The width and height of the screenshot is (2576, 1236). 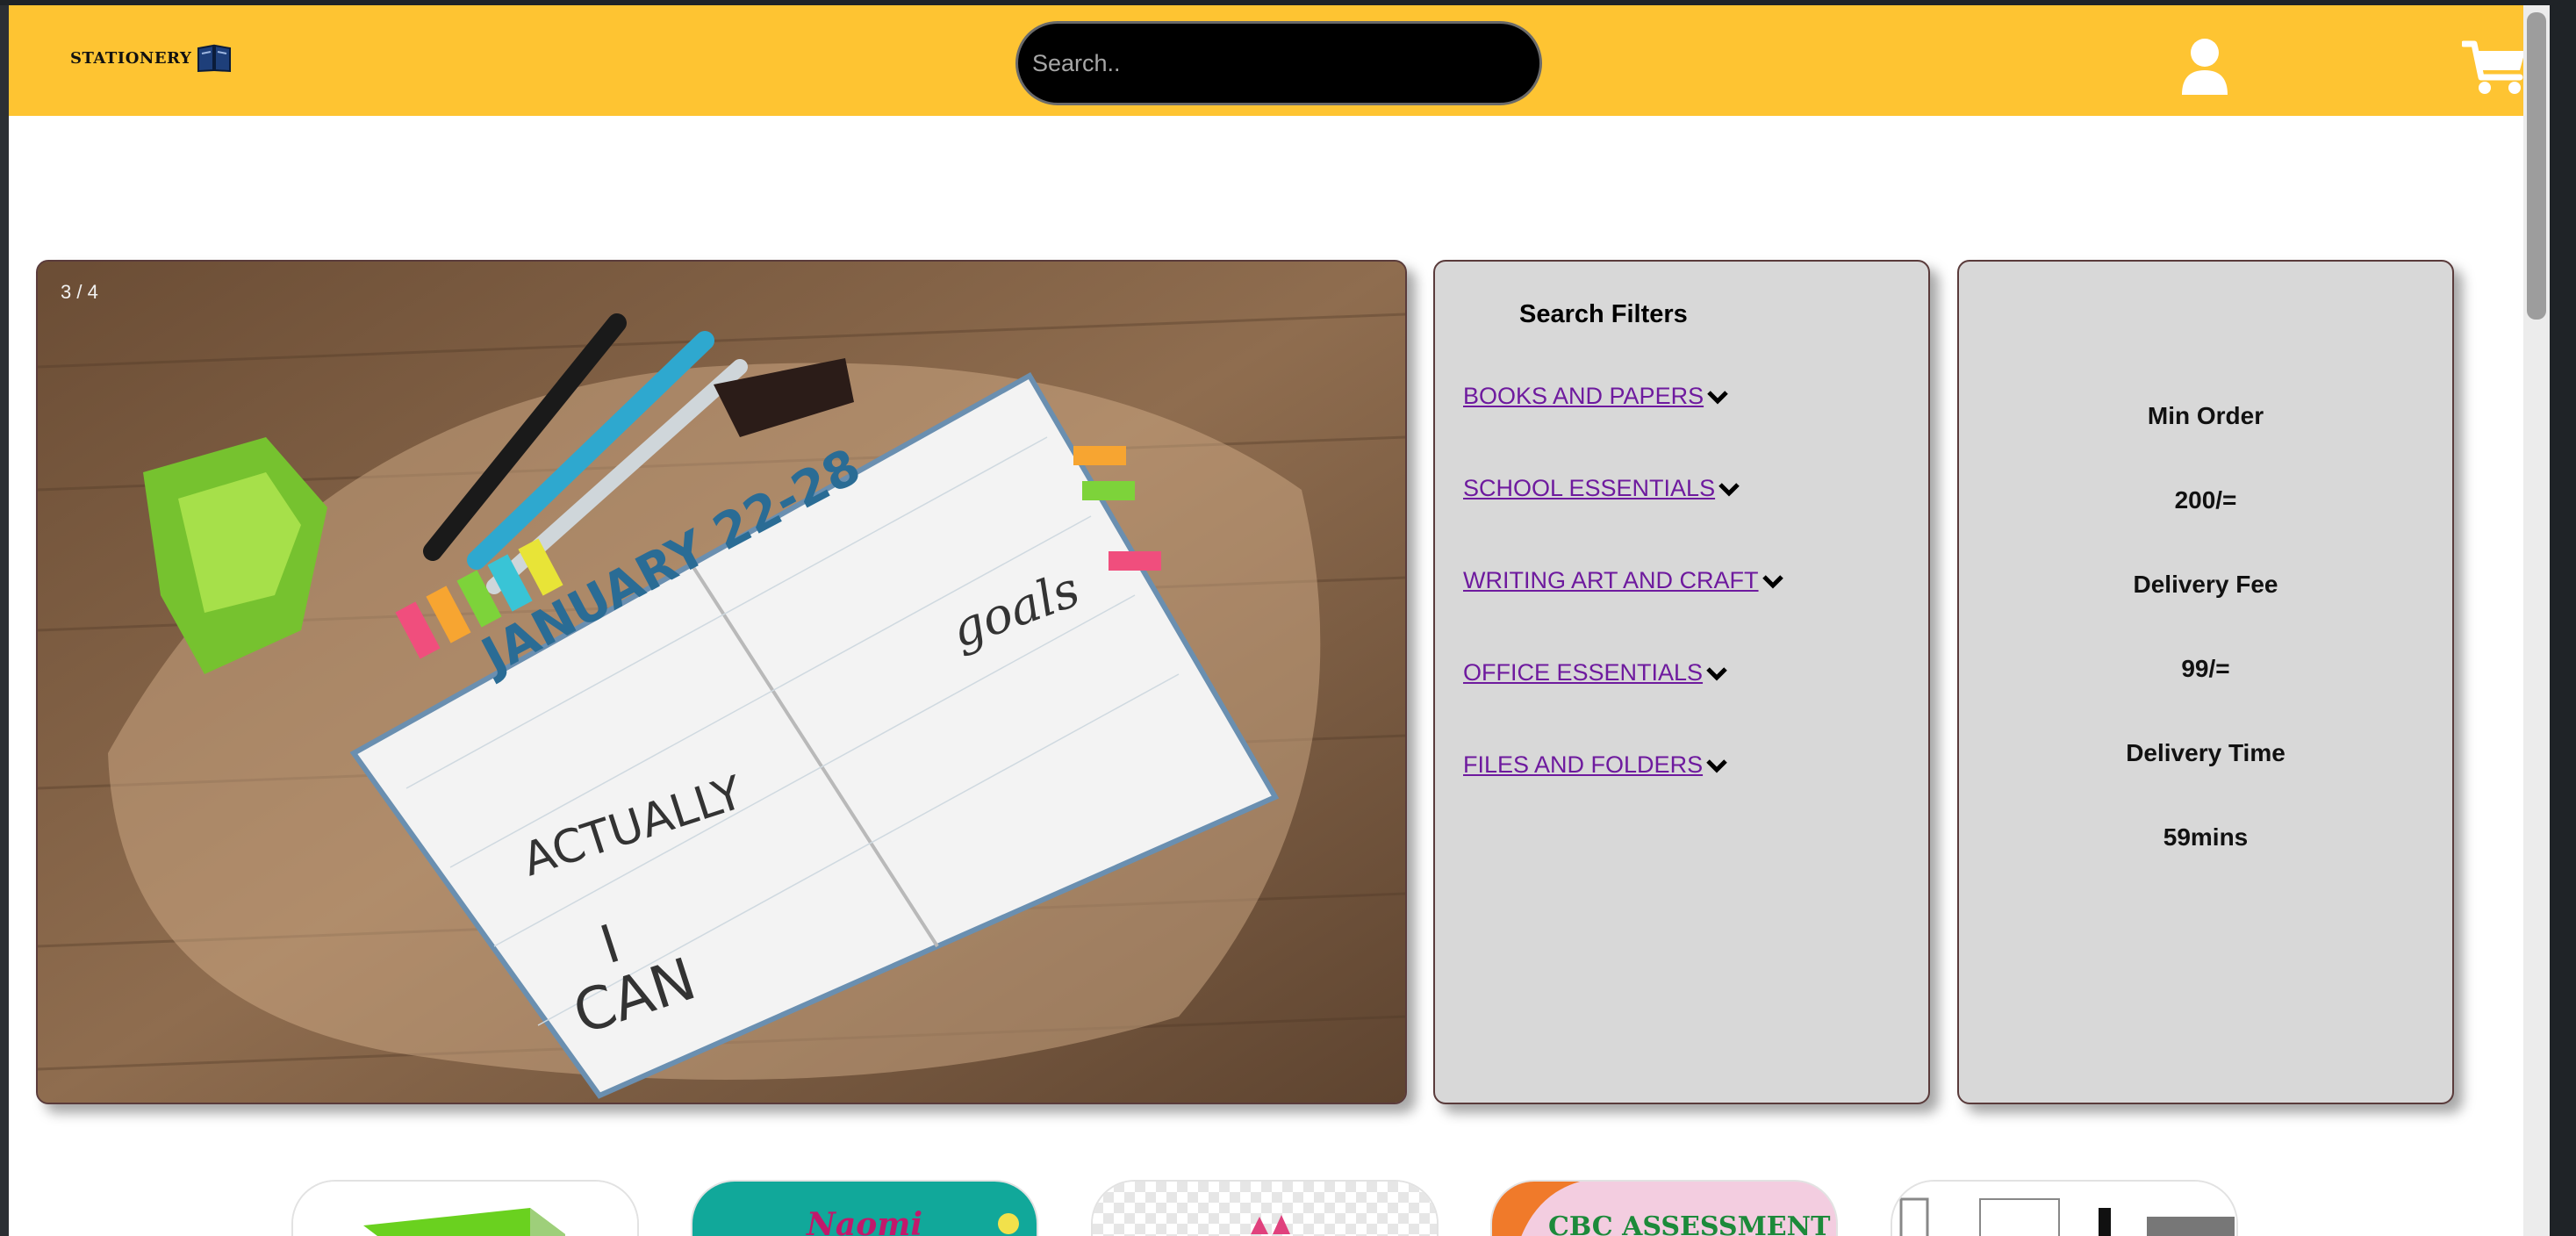 I want to click on min-order-label: Min Order, so click(x=2205, y=415).